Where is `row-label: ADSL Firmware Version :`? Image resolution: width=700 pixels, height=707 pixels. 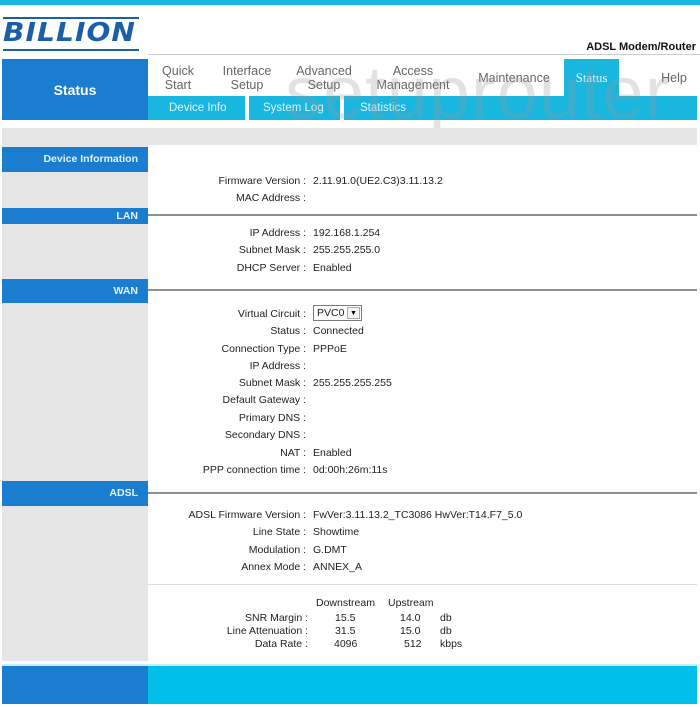 row-label: ADSL Firmware Version : is located at coordinates (247, 515).